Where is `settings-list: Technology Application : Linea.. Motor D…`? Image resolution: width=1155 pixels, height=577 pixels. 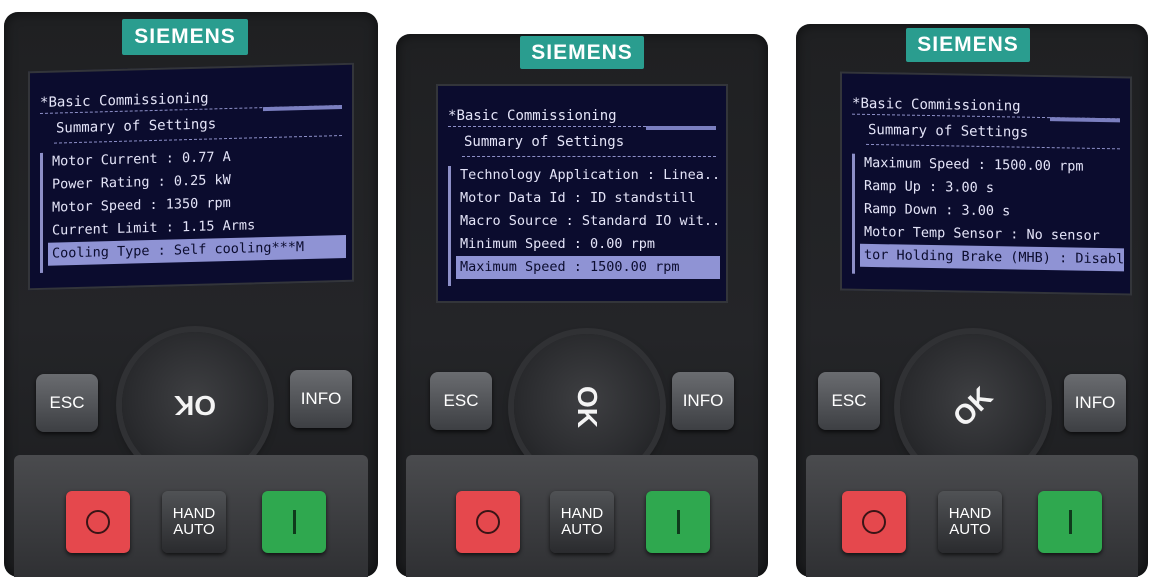 settings-list: Technology Application : Linea.. Motor D… is located at coordinates (588, 221).